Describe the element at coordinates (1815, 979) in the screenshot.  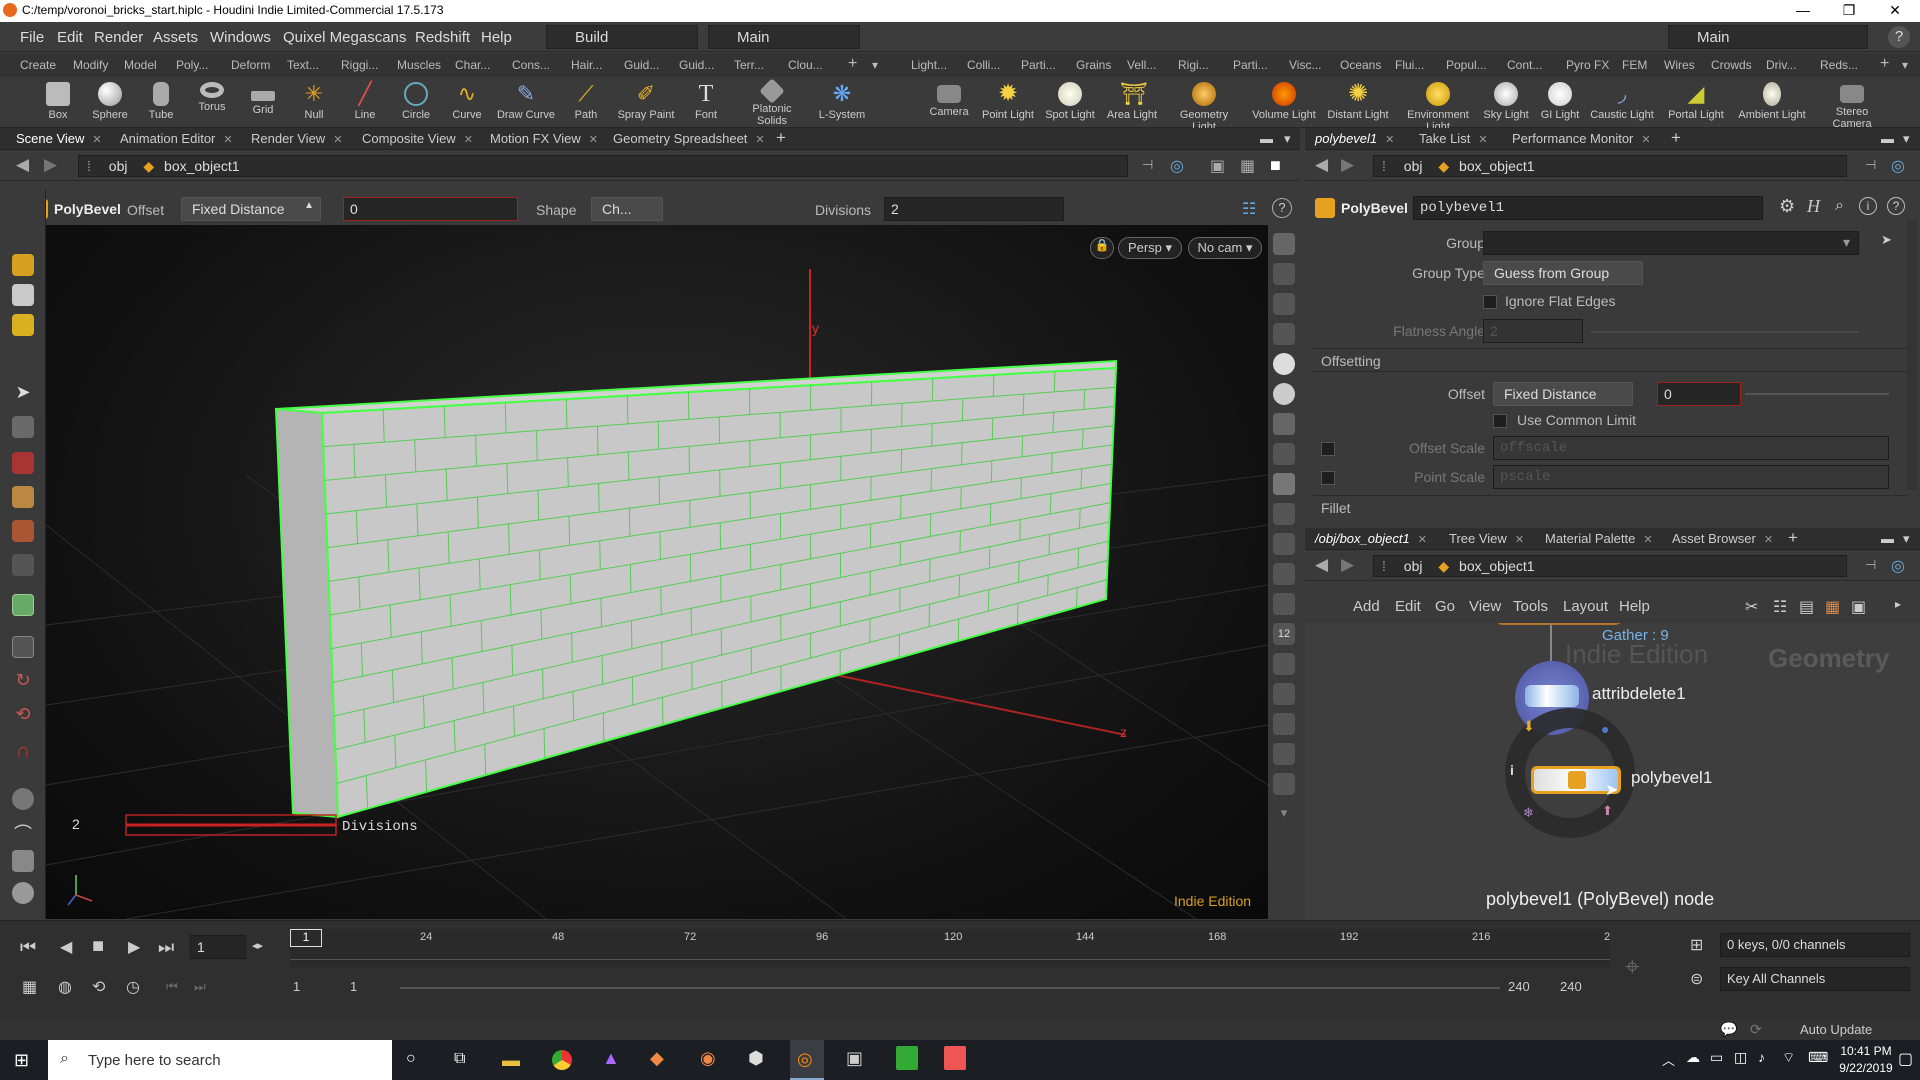
I see `key-all-channels-menu: Key All Channels` at that location.